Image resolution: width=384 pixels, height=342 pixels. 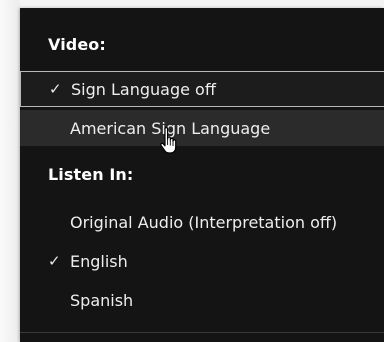 I want to click on menu-item-sign-language-off: ✓ Sign Language off, so click(x=202, y=89).